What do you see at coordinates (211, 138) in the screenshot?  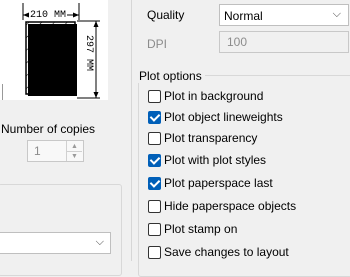 I see `option-label: Plot transparency` at bounding box center [211, 138].